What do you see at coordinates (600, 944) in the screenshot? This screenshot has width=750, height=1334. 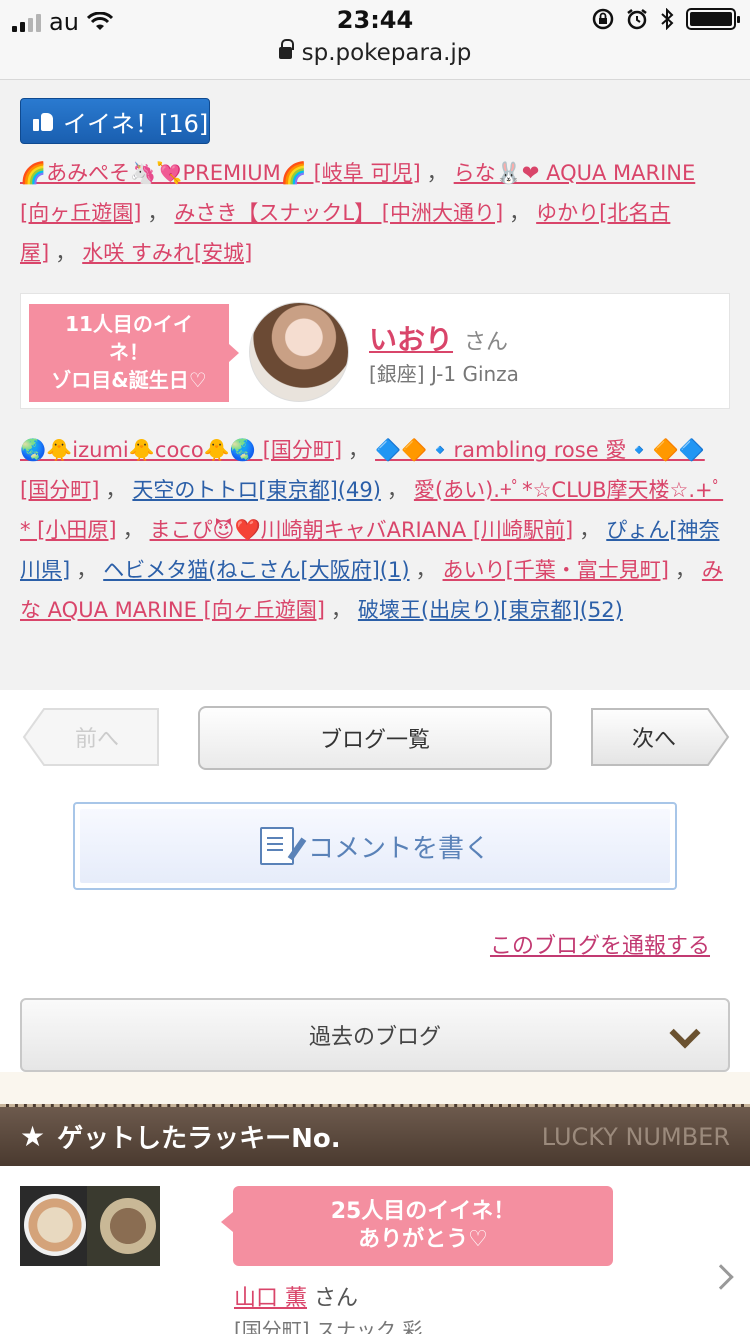 I see `report-blog-link: このブログを通報する` at bounding box center [600, 944].